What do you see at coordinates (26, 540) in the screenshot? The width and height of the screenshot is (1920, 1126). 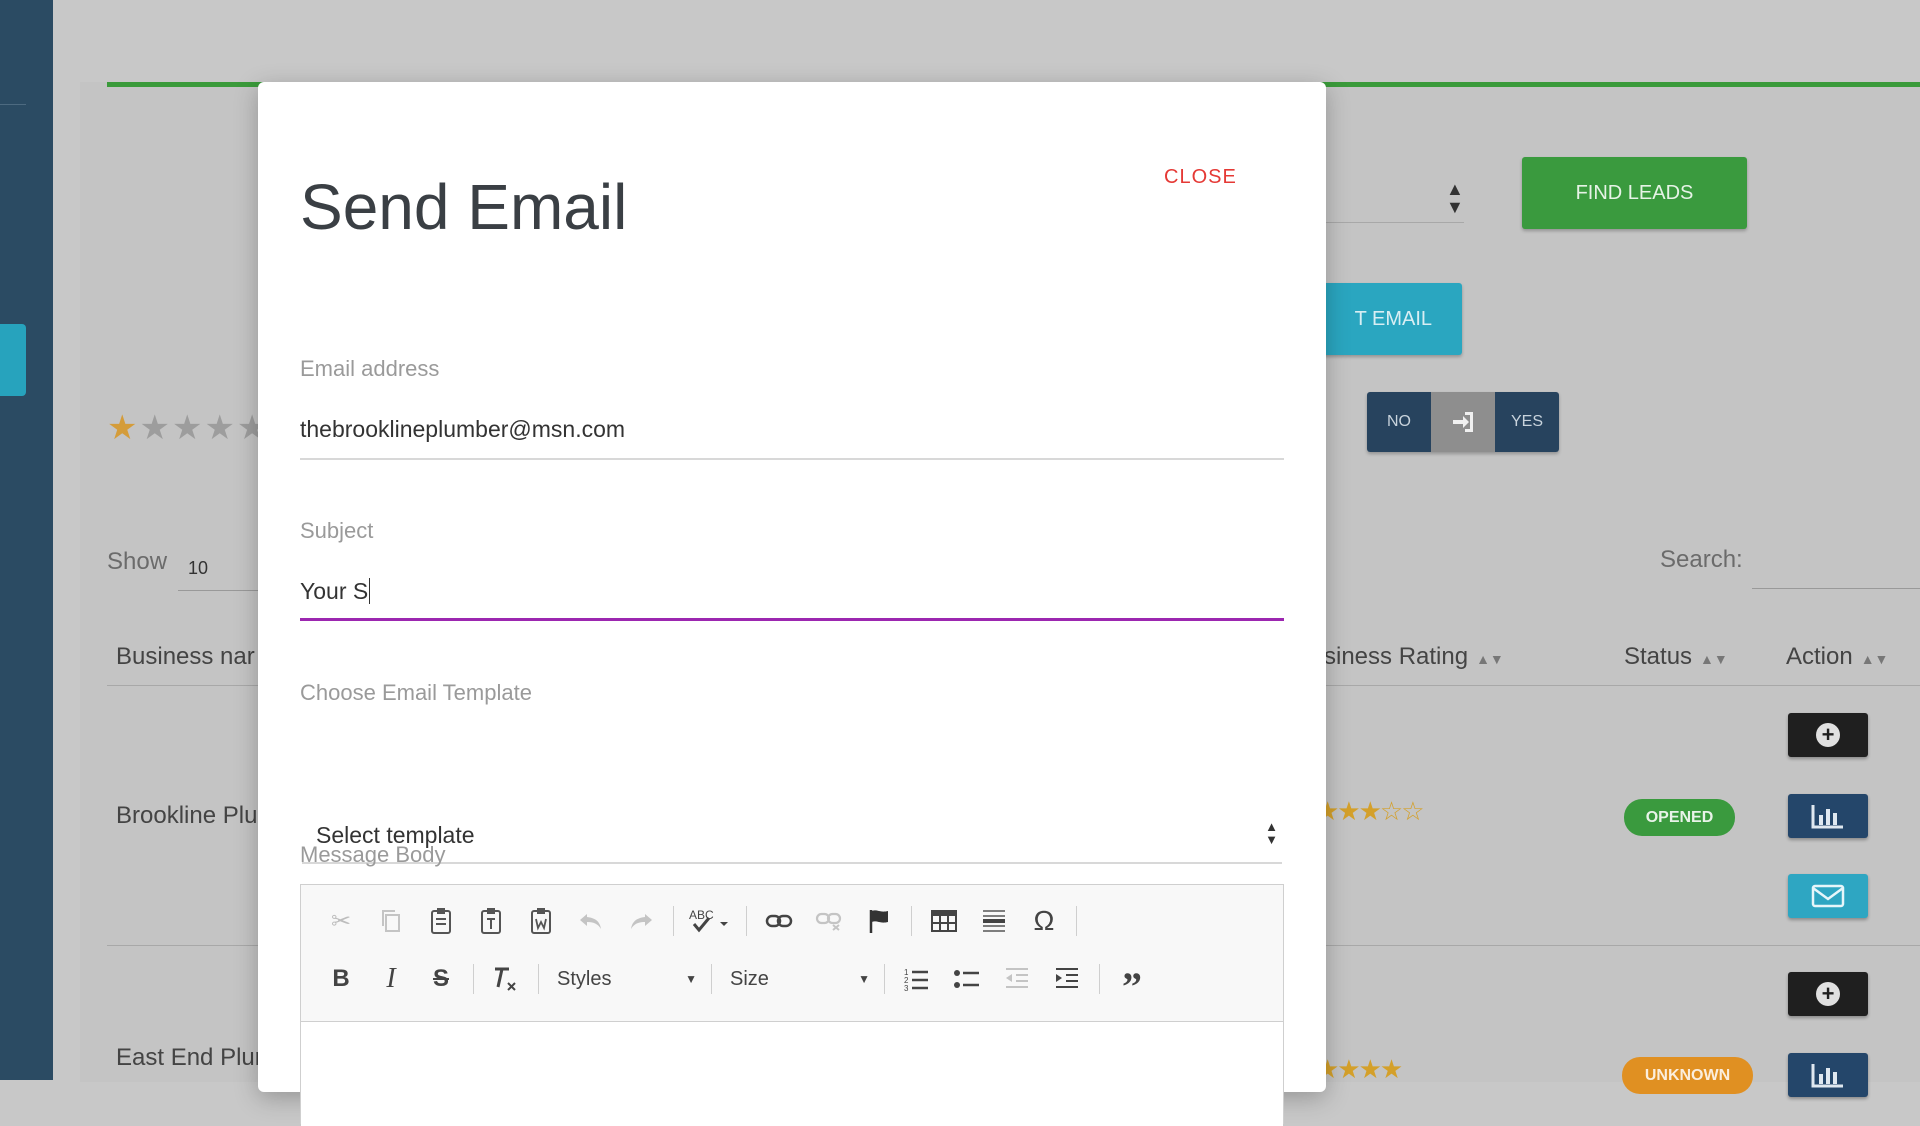 I see `left-sidebar` at bounding box center [26, 540].